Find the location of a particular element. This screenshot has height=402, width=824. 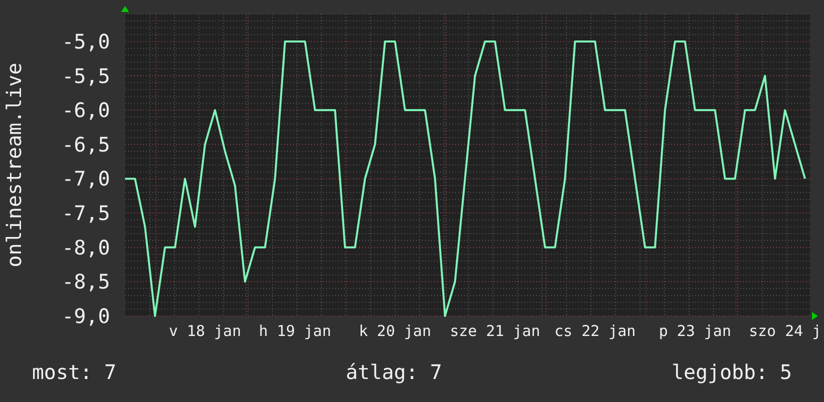

x-axis-label: cs 22 jan is located at coordinates (595, 331).